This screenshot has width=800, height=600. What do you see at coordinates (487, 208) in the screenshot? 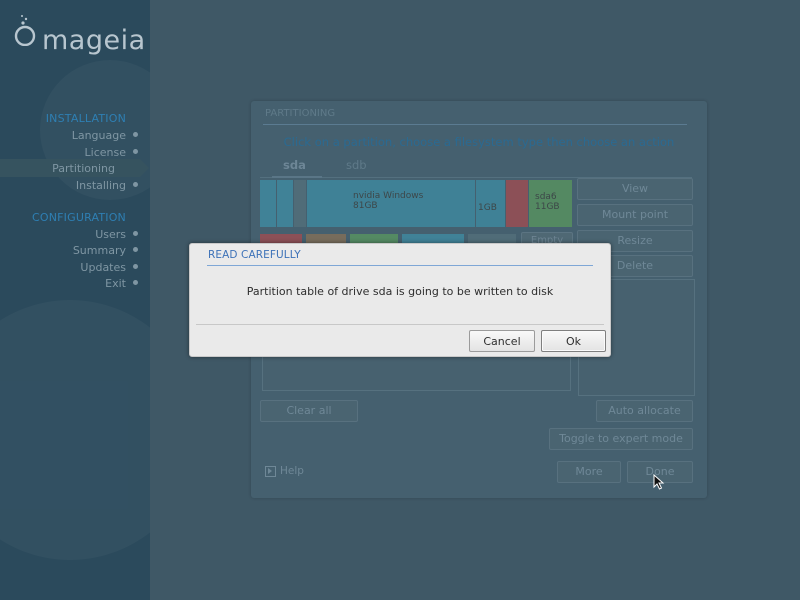
I see `partition-label: 1GB` at bounding box center [487, 208].